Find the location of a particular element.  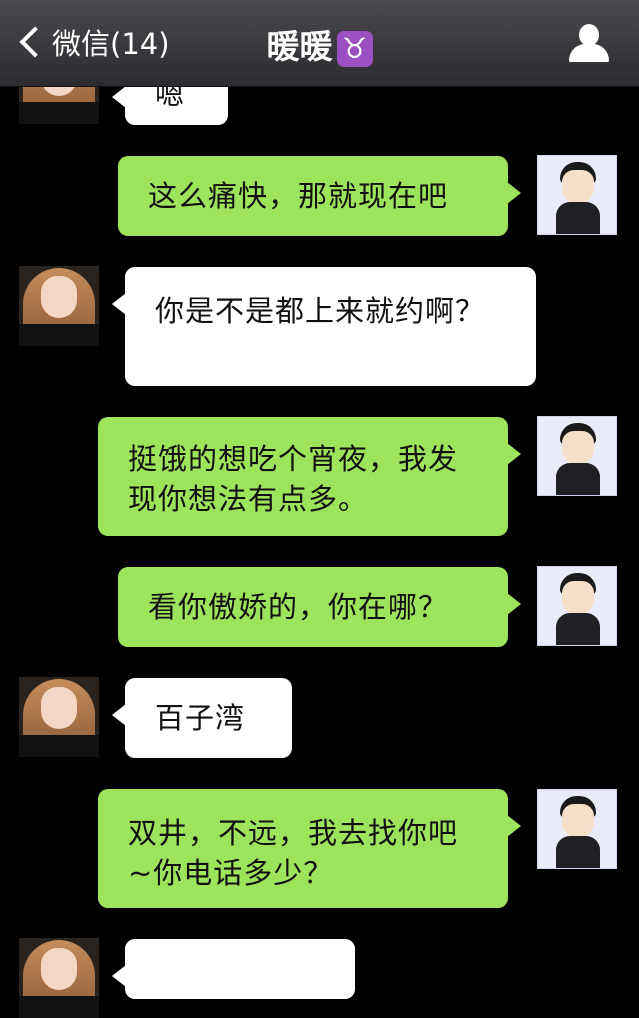

outgoing-message-bubble: 双井，不远，我去找你吧 ~你电话多少？ is located at coordinates (309, 848).